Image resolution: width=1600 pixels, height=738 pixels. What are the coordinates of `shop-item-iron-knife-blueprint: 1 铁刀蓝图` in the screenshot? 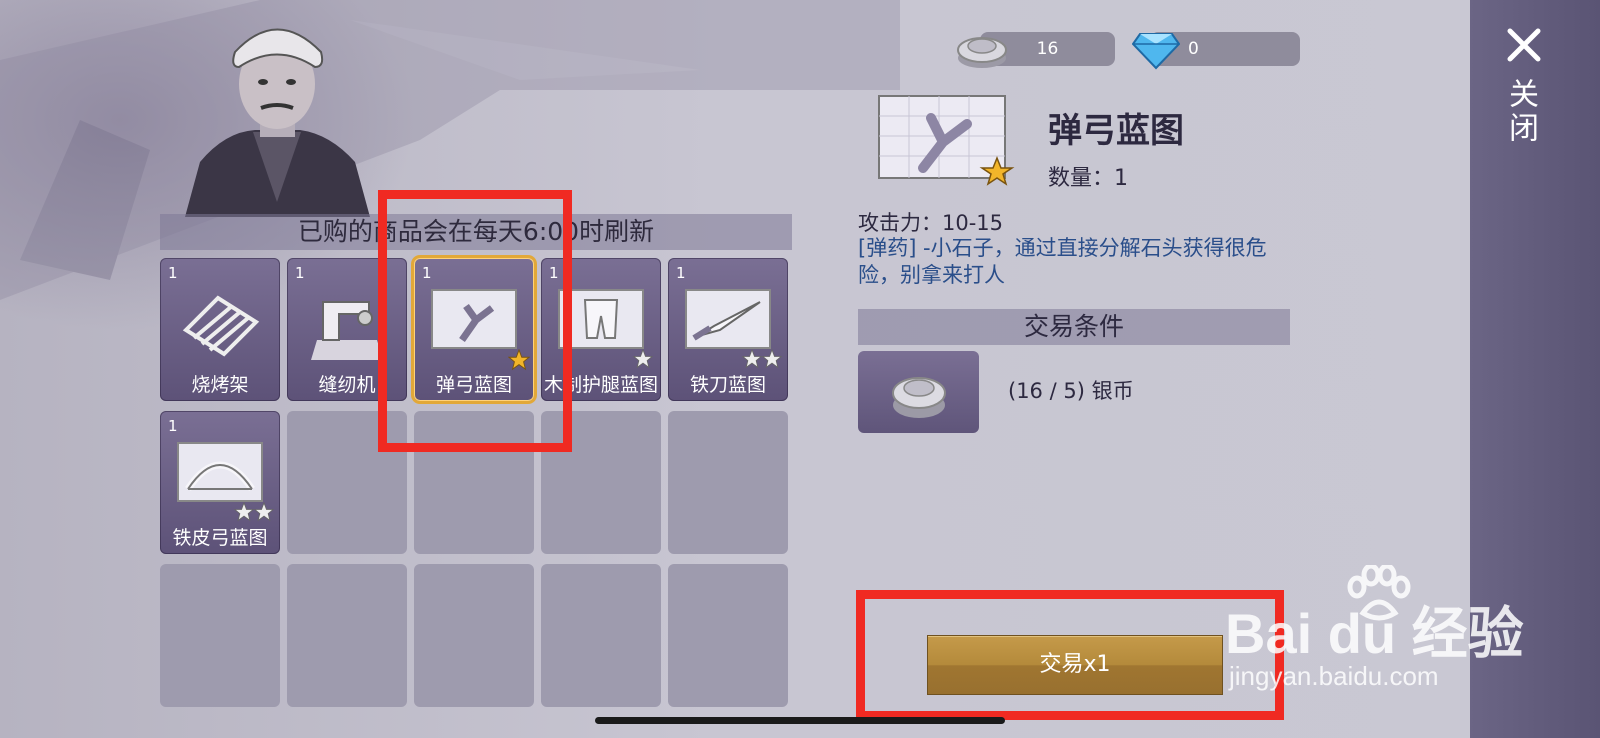 It's located at (728, 329).